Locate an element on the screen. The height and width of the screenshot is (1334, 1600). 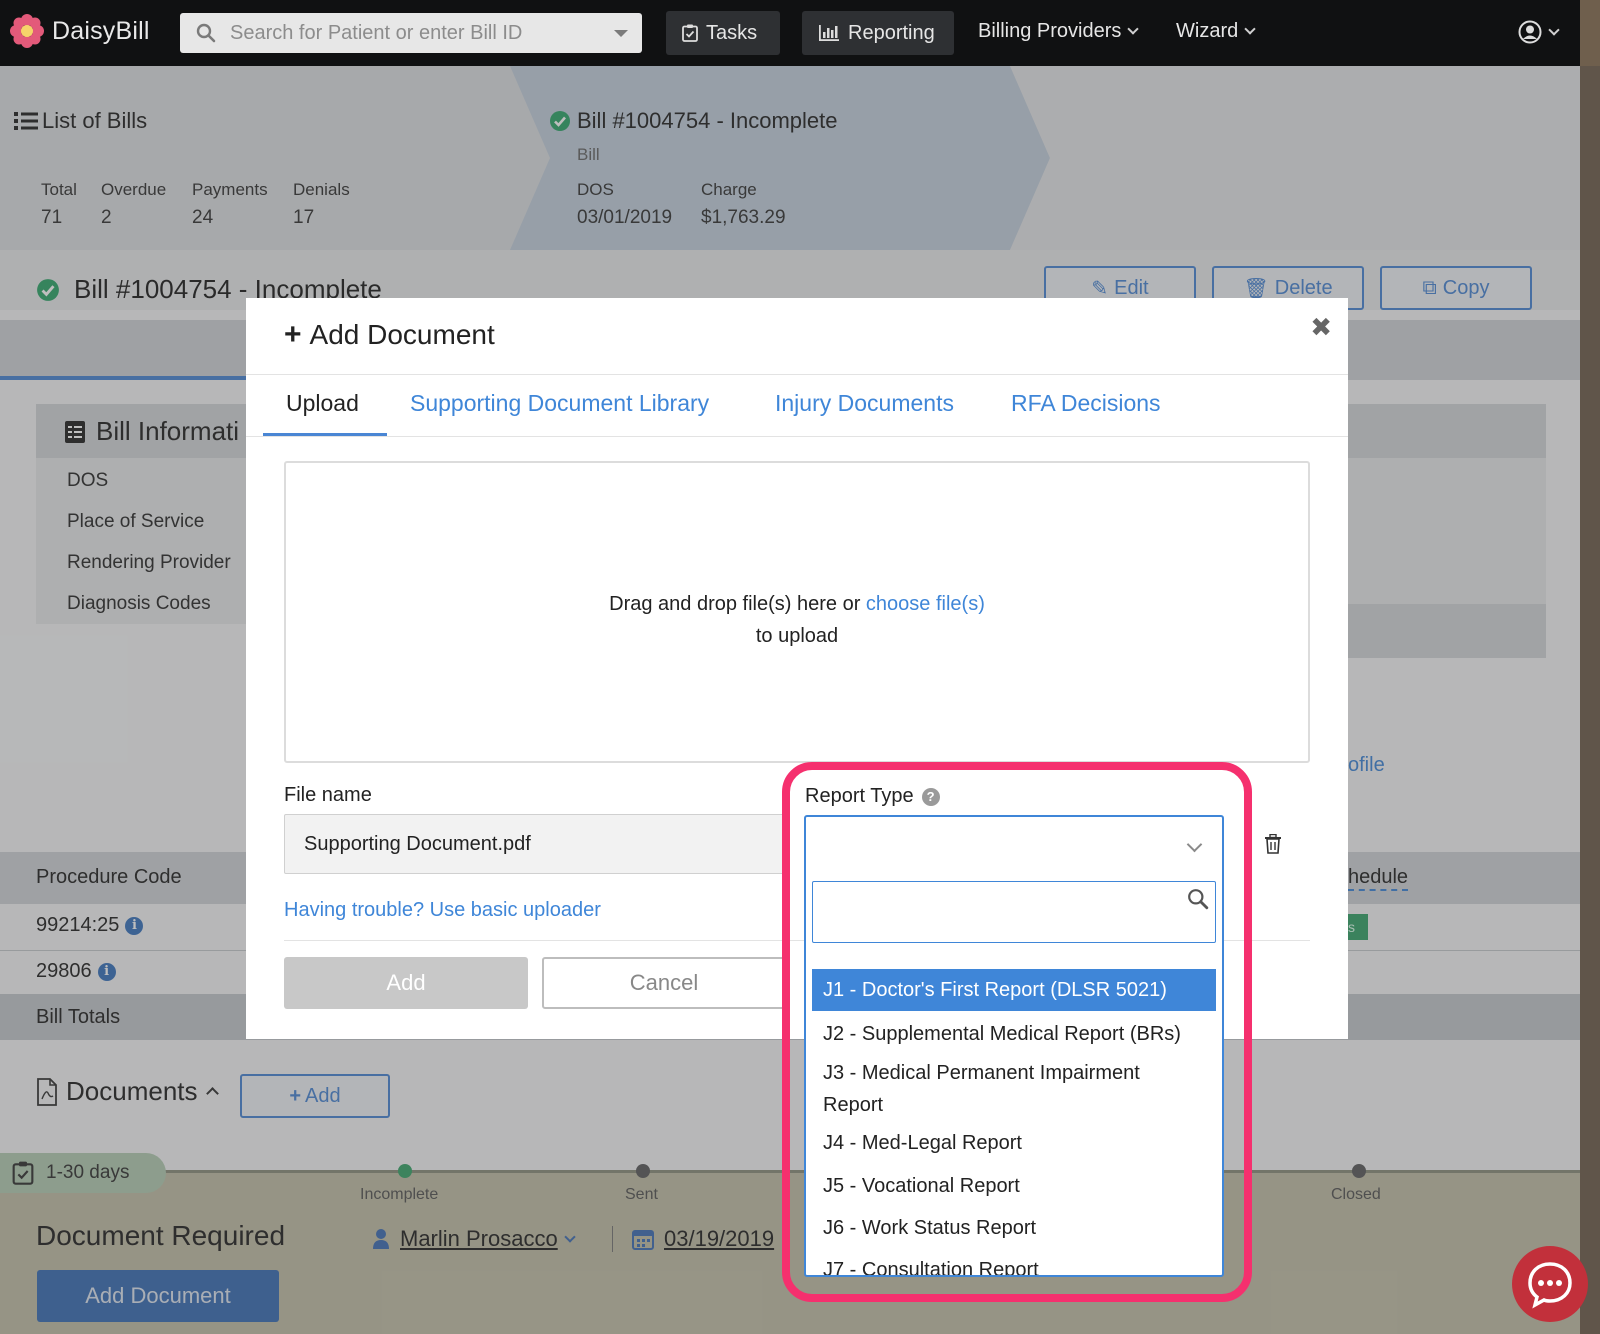
chat-bubble-icon is located at coordinates (1550, 1285).